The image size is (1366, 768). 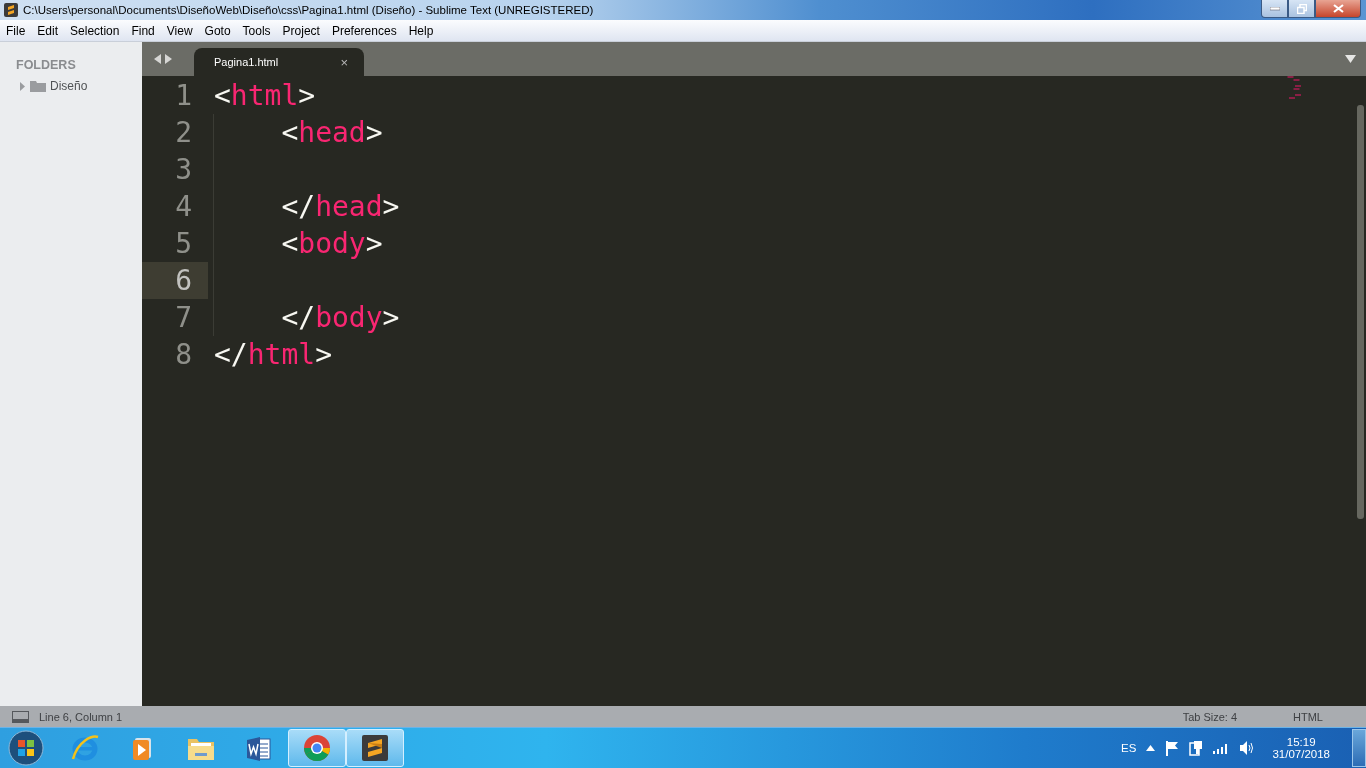 I want to click on clock-time: 15:19, so click(x=1301, y=742).